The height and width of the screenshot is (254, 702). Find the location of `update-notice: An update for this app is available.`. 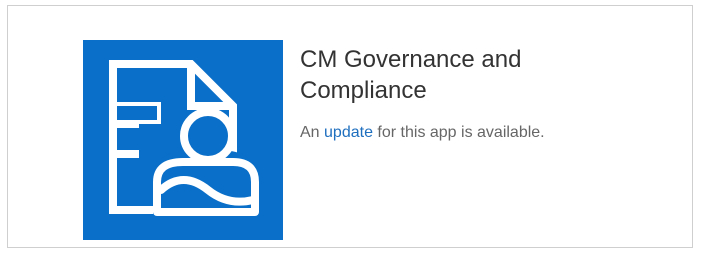

update-notice: An update for this app is available. is located at coordinates (495, 133).